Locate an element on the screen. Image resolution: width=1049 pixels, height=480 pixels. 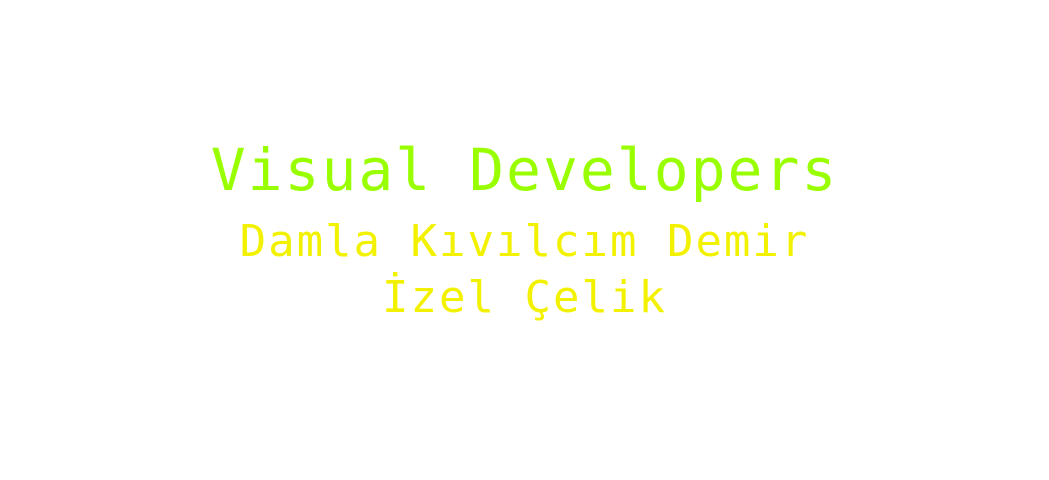
credit-name: Damla Kıvılcım Demir is located at coordinates (524, 241).